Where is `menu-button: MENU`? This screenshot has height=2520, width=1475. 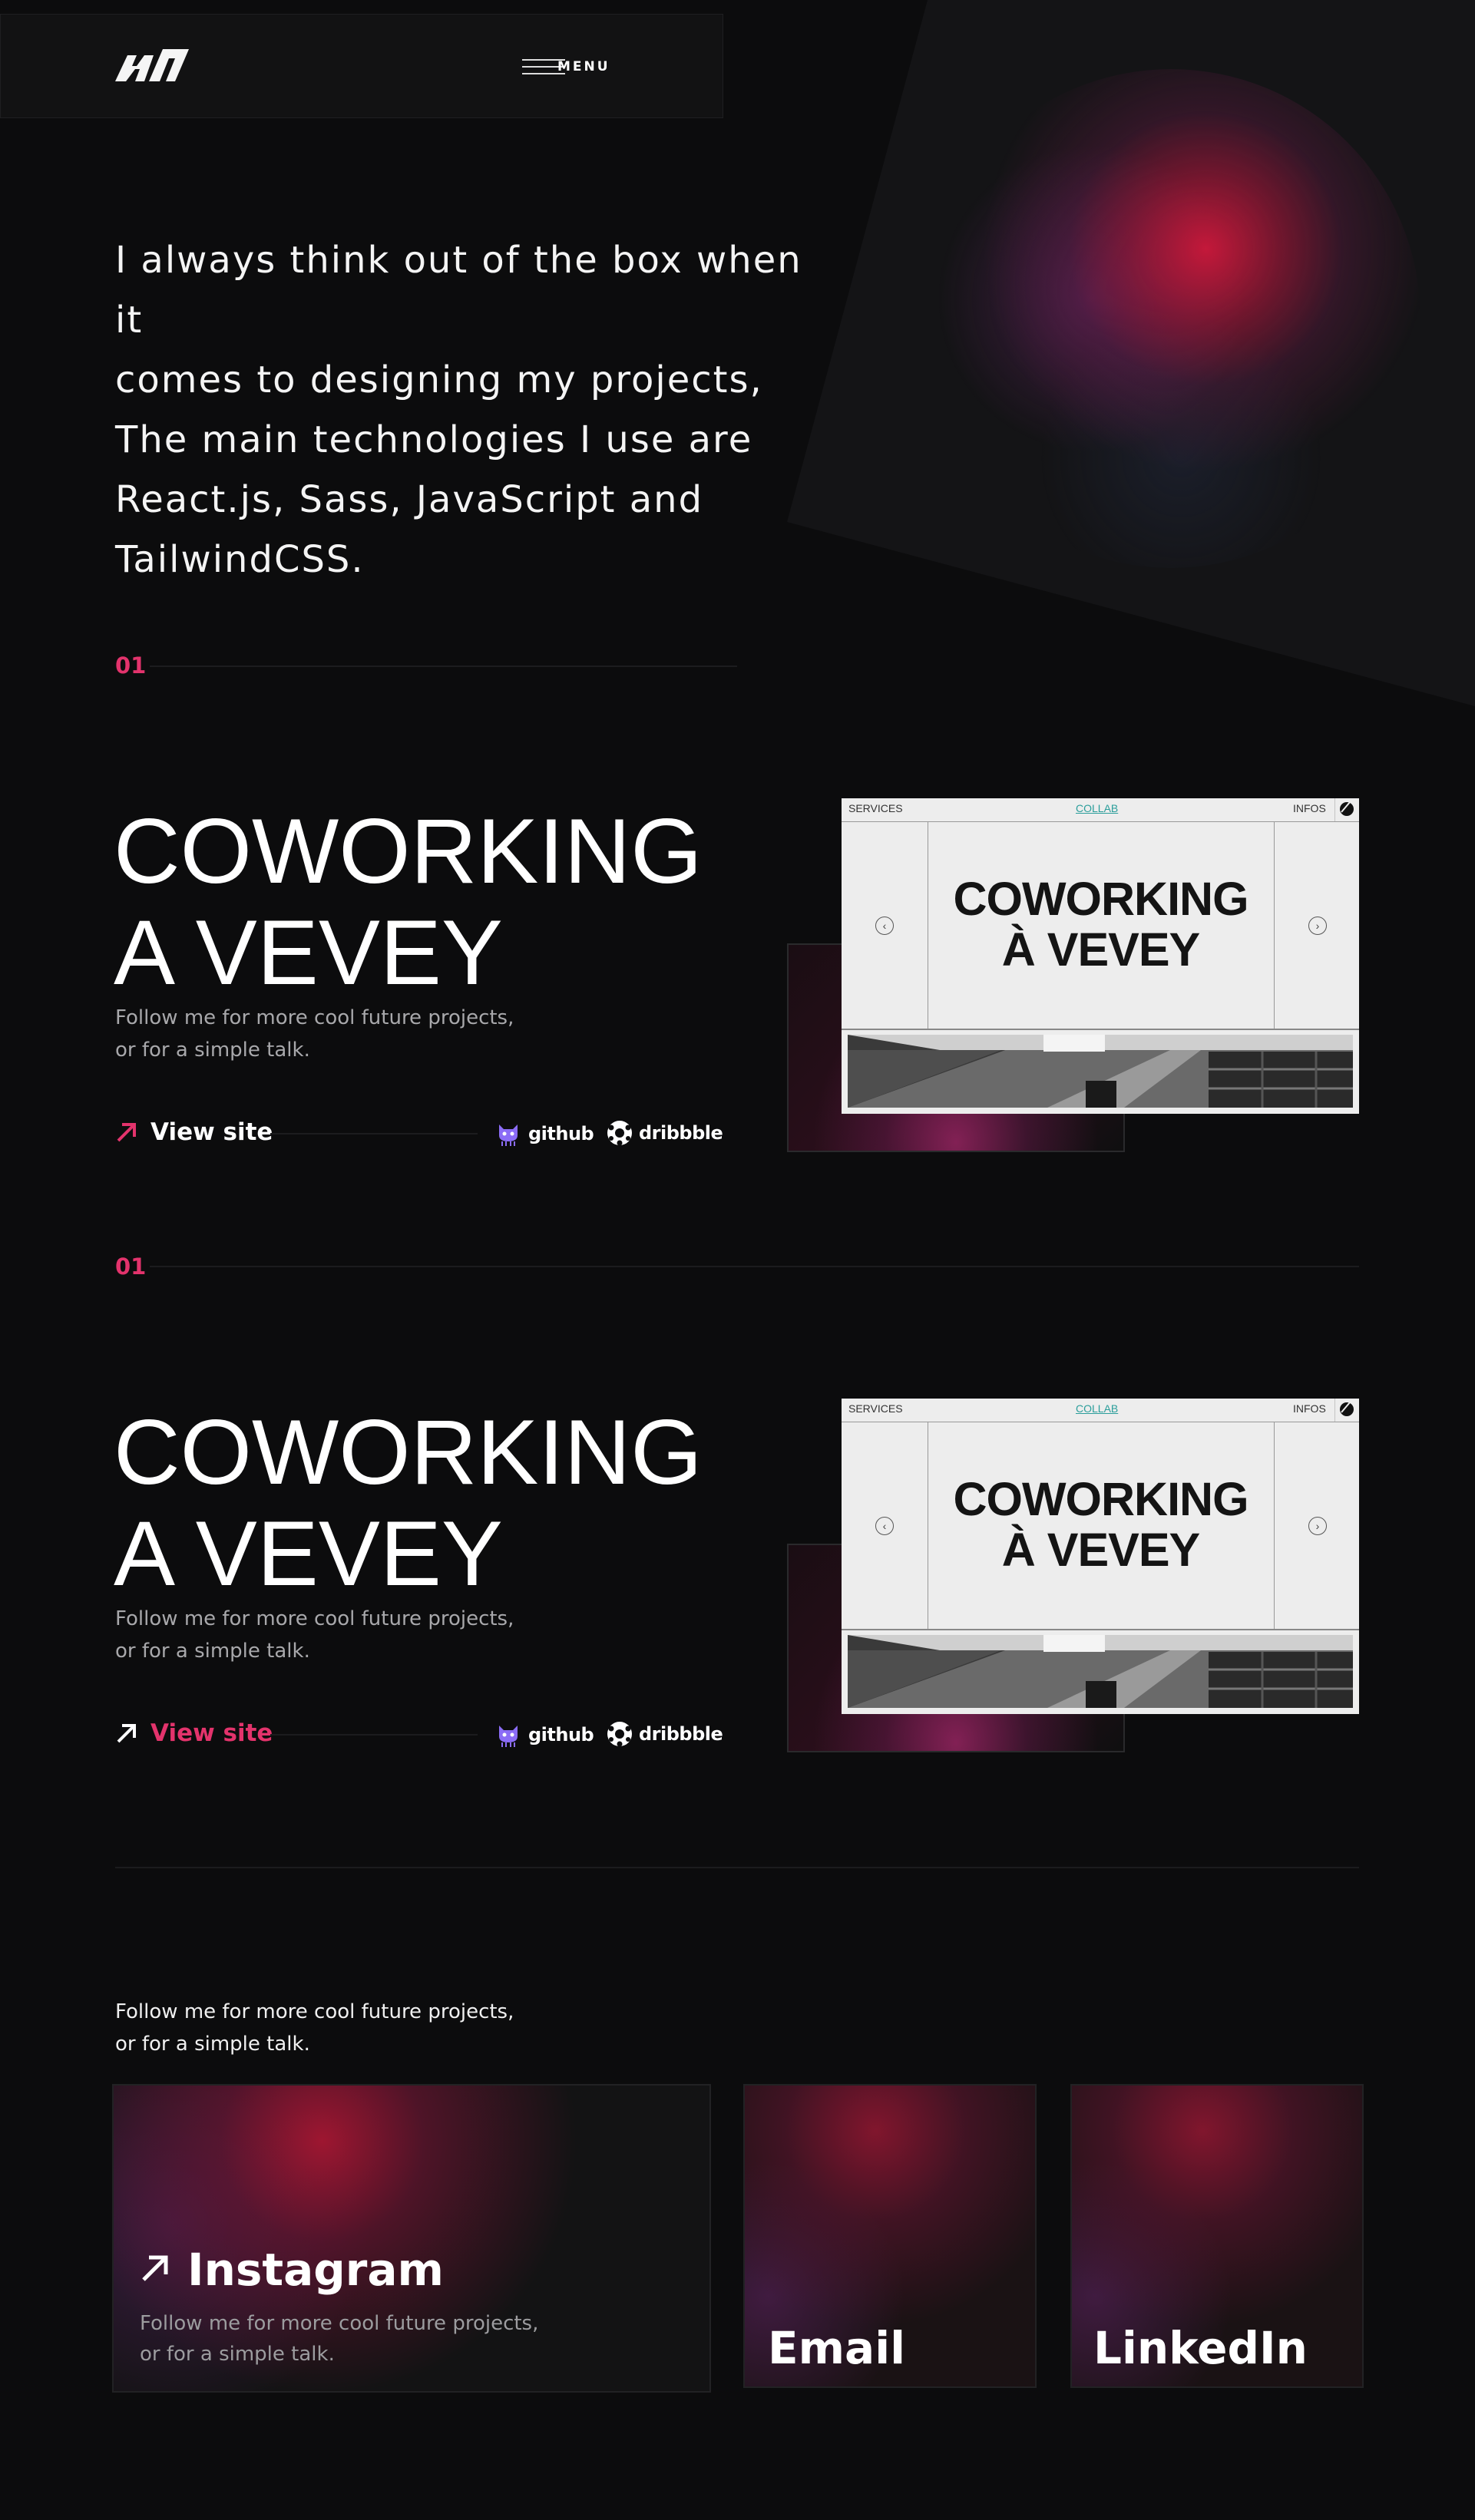 menu-button: MENU is located at coordinates (568, 66).